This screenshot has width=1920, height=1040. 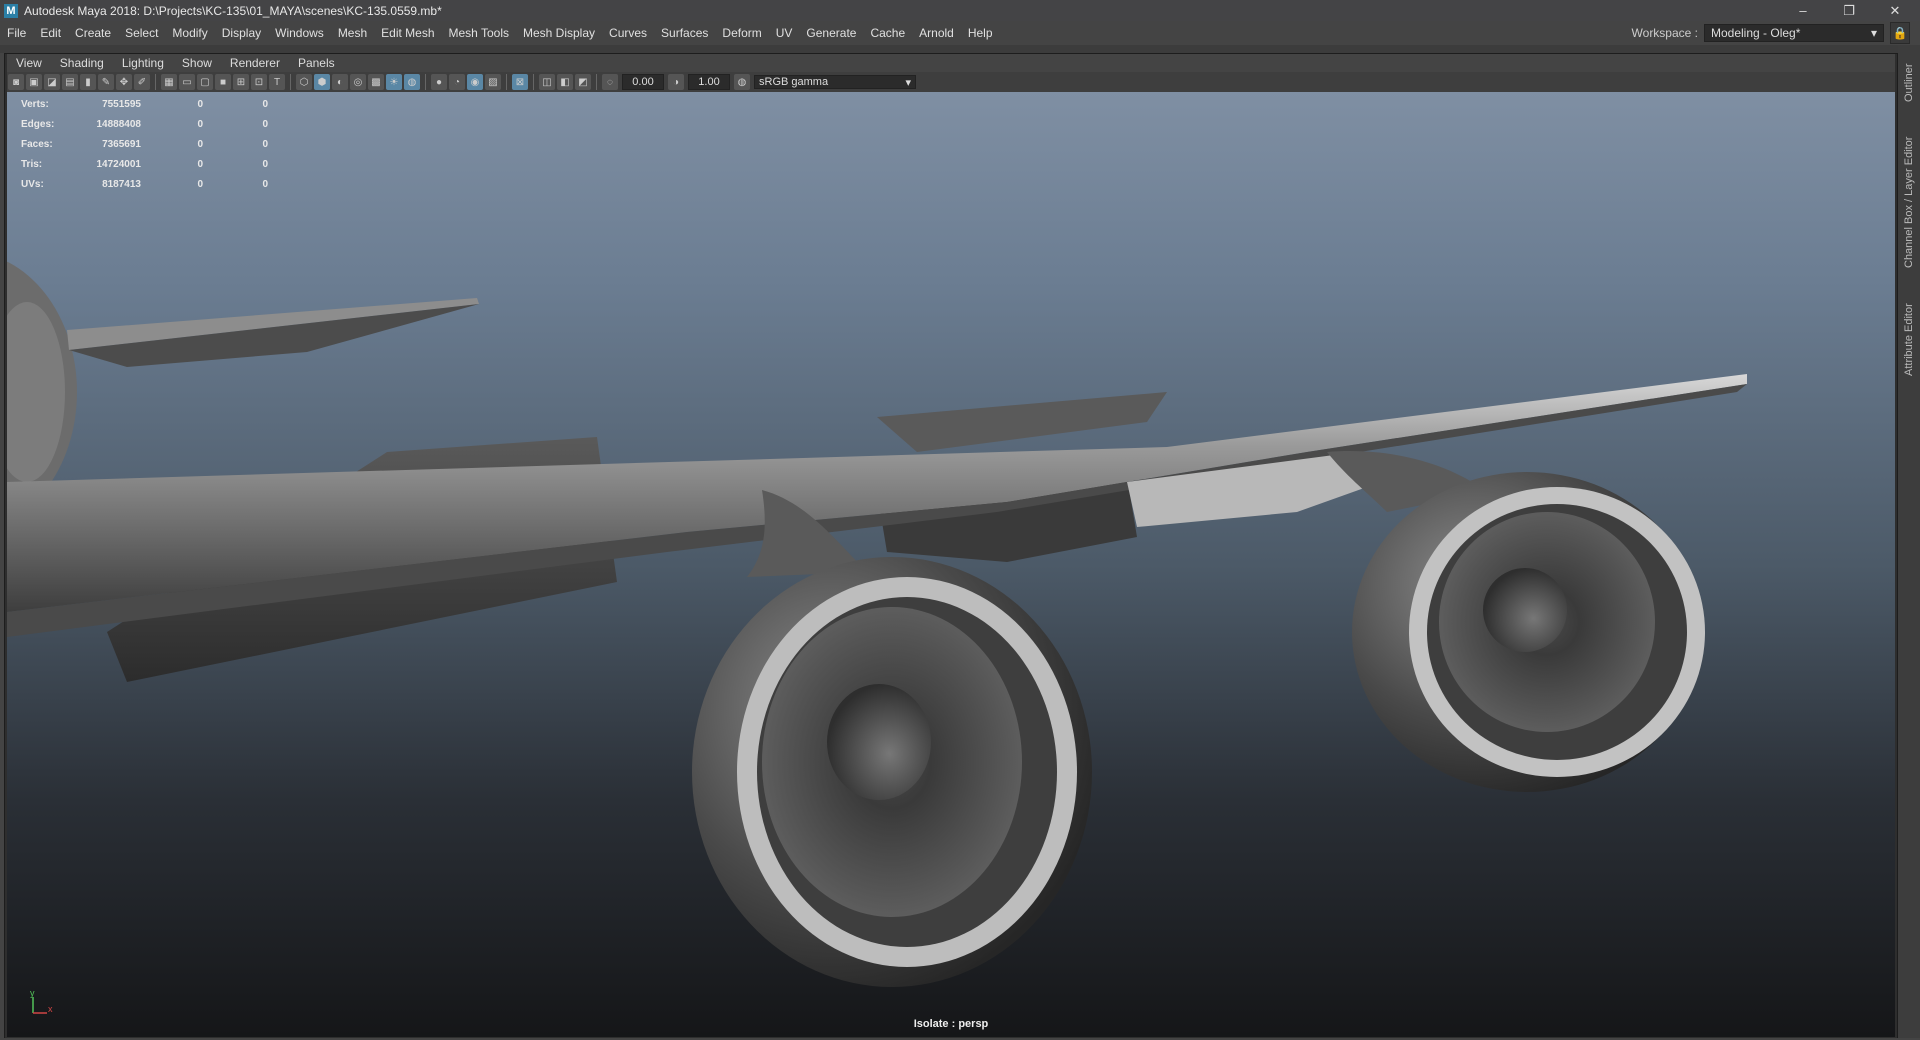 I want to click on hud-label: Edges:, so click(x=38, y=124).